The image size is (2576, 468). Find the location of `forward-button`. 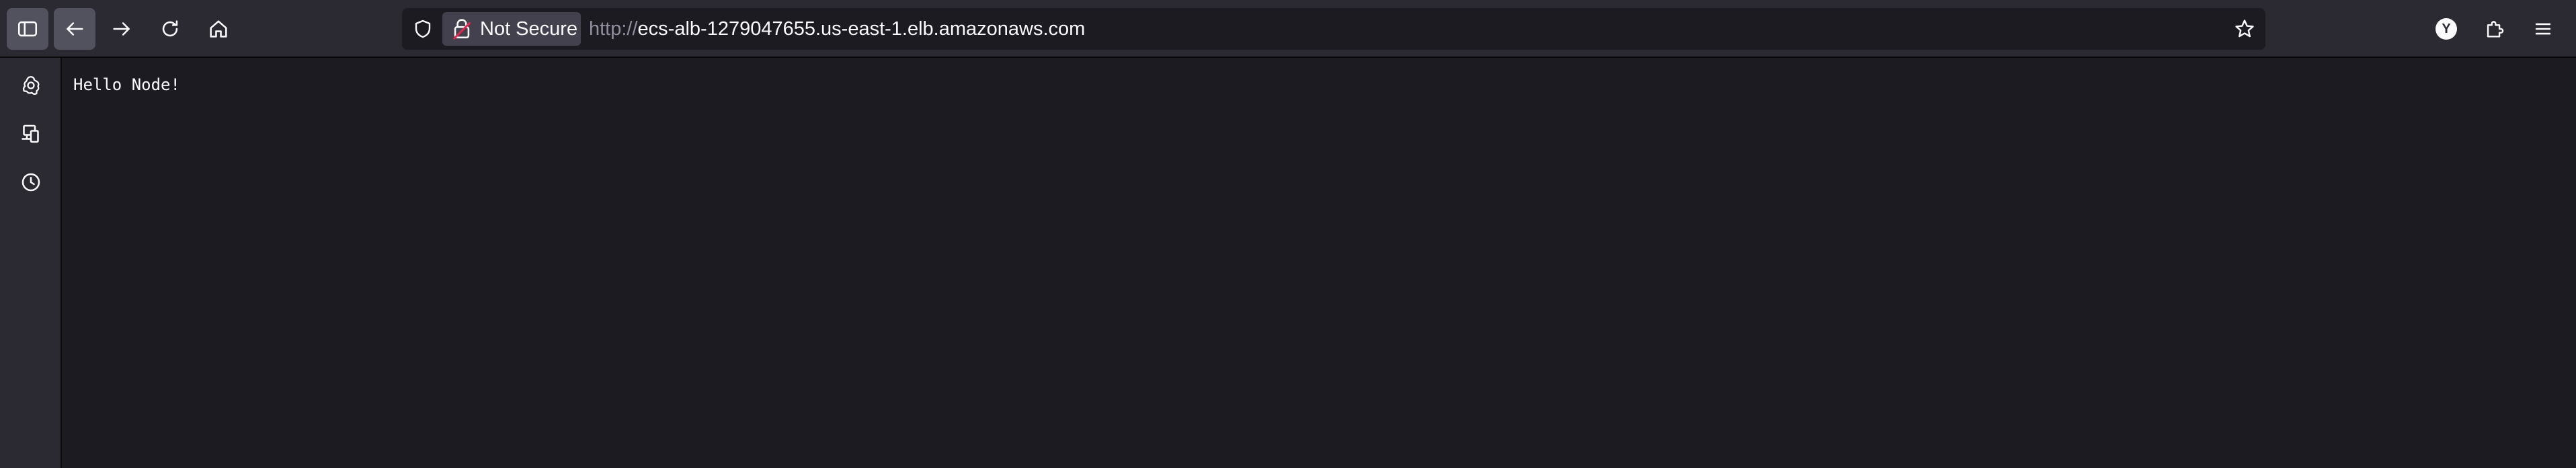

forward-button is located at coordinates (122, 29).